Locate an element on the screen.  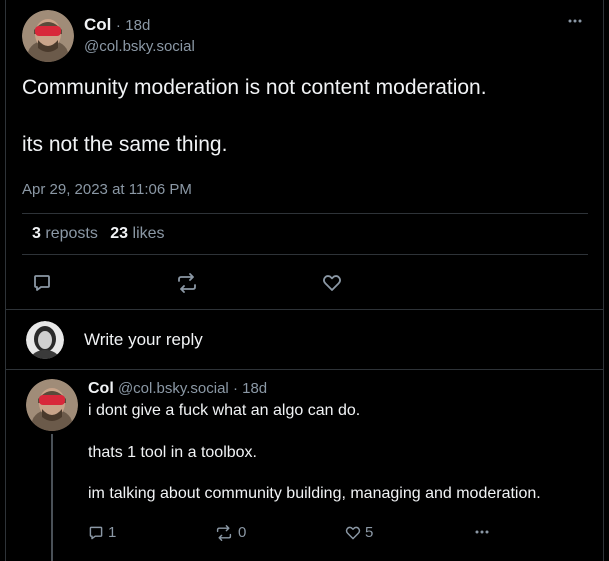
reply-age: 18d is located at coordinates (254, 388).